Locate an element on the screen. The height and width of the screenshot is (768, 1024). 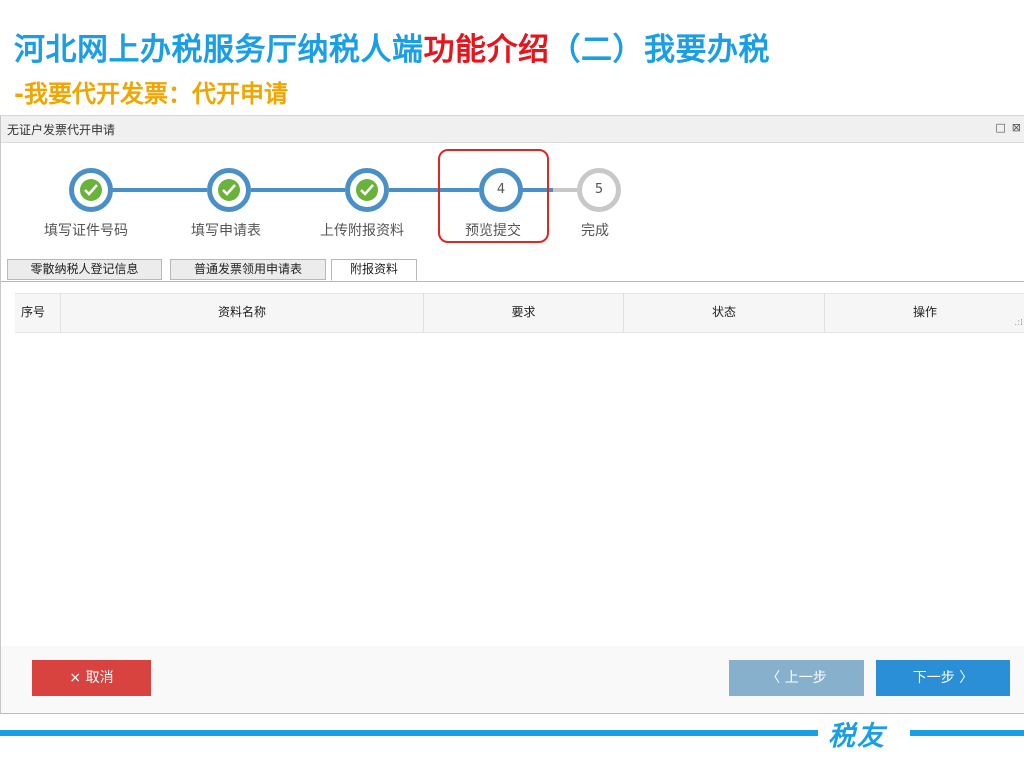
step-2-circle is located at coordinates (229, 190).